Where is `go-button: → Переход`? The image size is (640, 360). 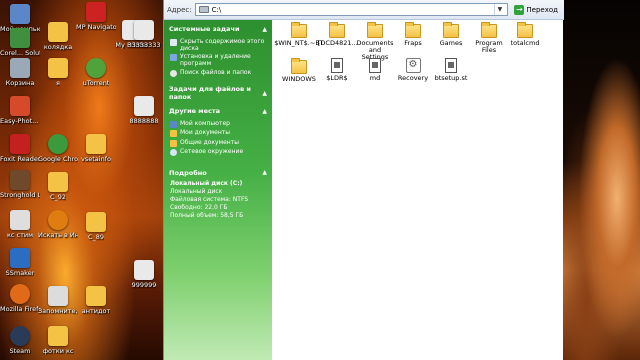
go-button: → Переход is located at coordinates (536, 9).